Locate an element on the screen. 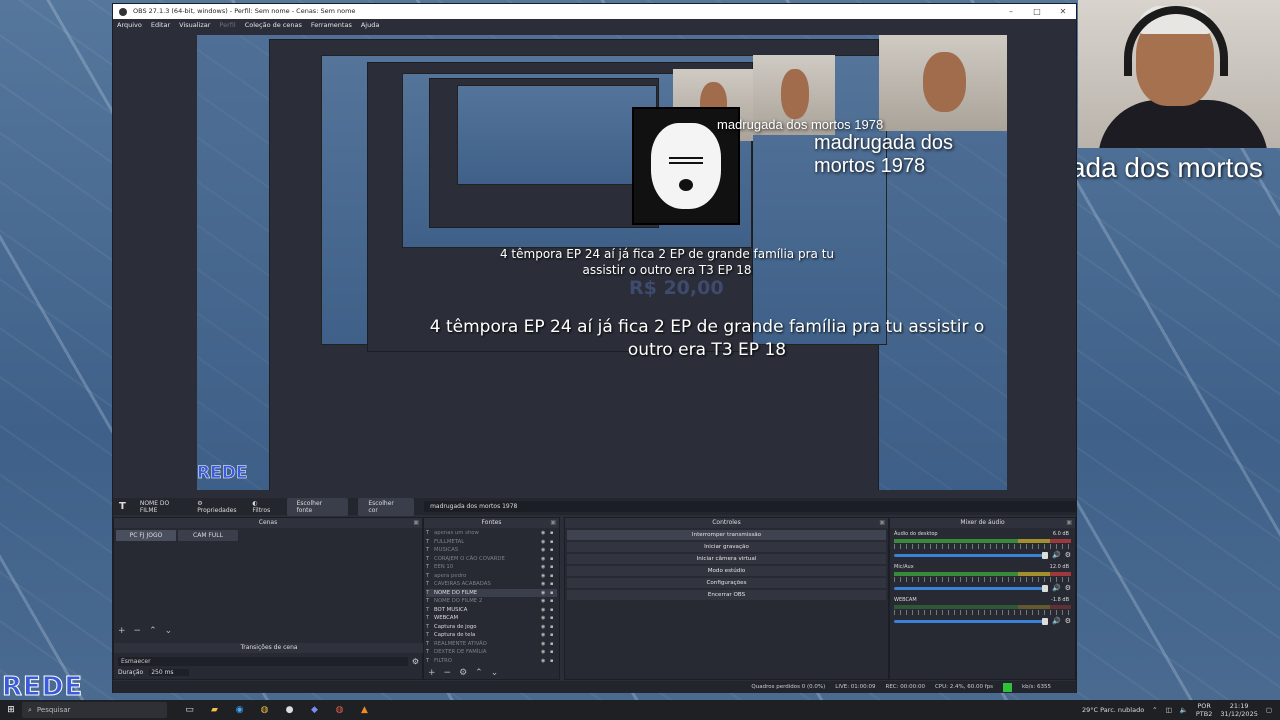 This screenshot has width=1280, height=720. transition-gear-icon: ⚙ is located at coordinates (415, 661).